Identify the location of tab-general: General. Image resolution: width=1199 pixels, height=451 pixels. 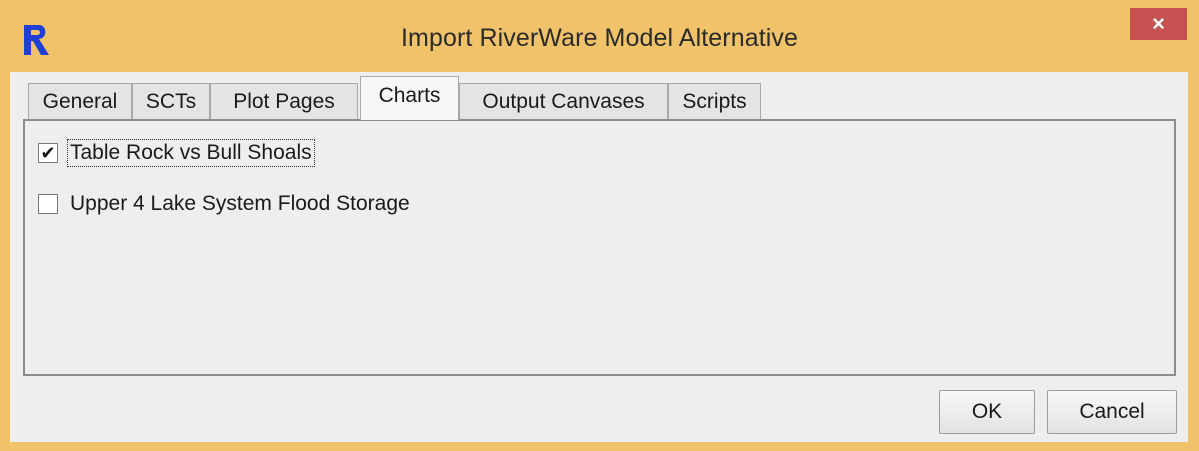
(80, 101).